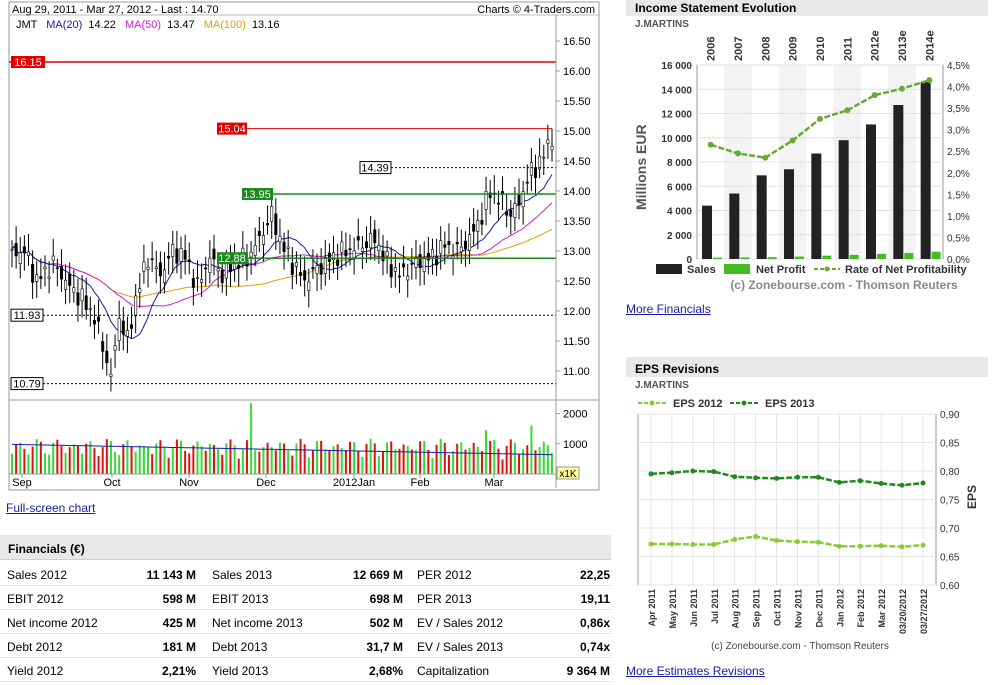 The image size is (993, 685). What do you see at coordinates (50, 508) in the screenshot?
I see `fullscreen-chart-link: Full-screen chart` at bounding box center [50, 508].